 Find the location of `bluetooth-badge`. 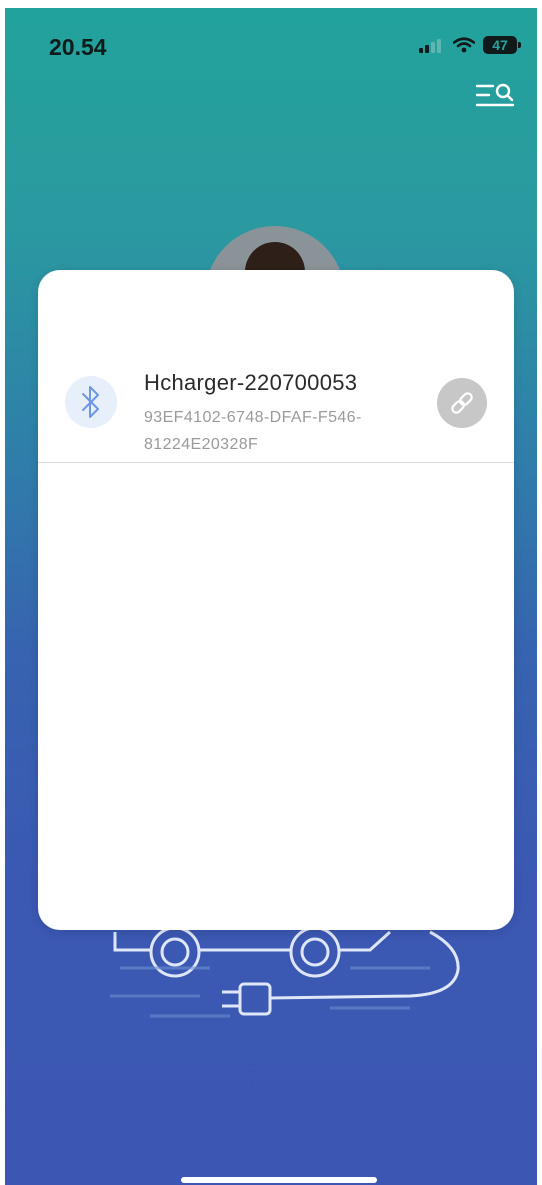

bluetooth-badge is located at coordinates (91, 402).